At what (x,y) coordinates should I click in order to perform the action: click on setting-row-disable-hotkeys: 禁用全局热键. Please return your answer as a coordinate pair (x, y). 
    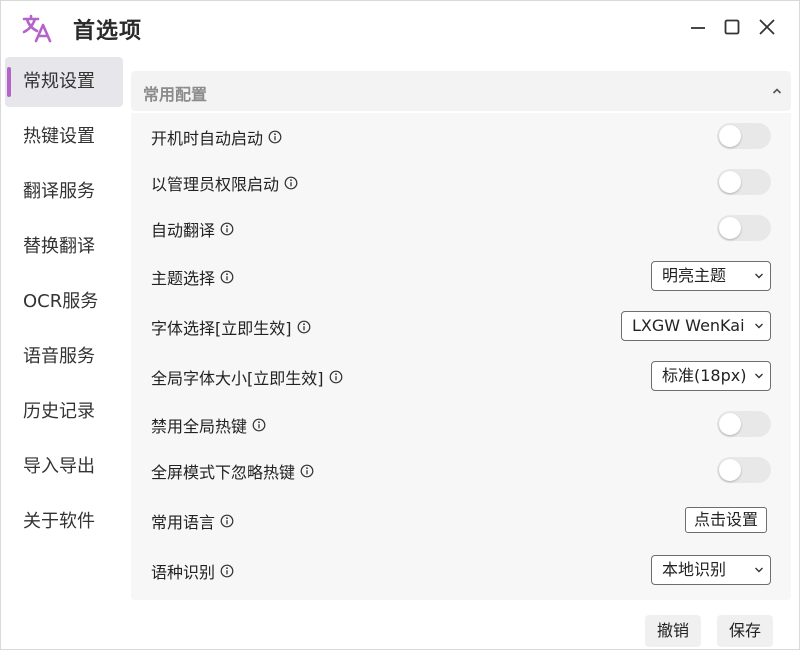
    Looking at the image, I should click on (461, 423).